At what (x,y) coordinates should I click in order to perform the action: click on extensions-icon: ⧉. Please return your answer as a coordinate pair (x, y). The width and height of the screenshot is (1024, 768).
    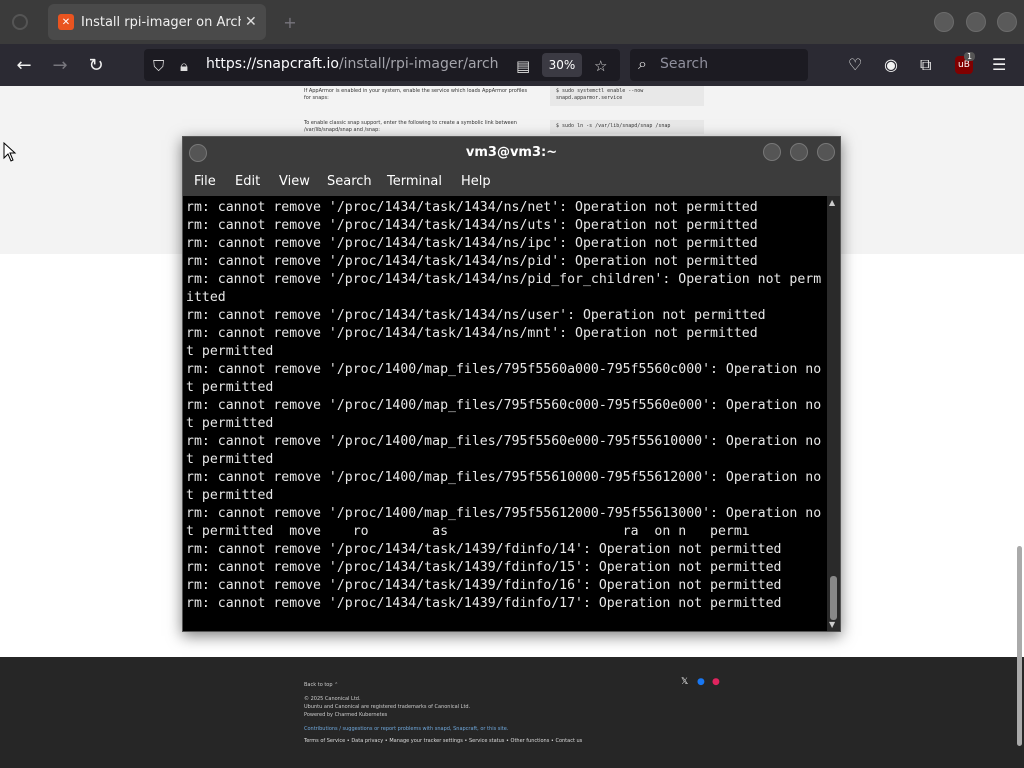
    Looking at the image, I should click on (925, 65).